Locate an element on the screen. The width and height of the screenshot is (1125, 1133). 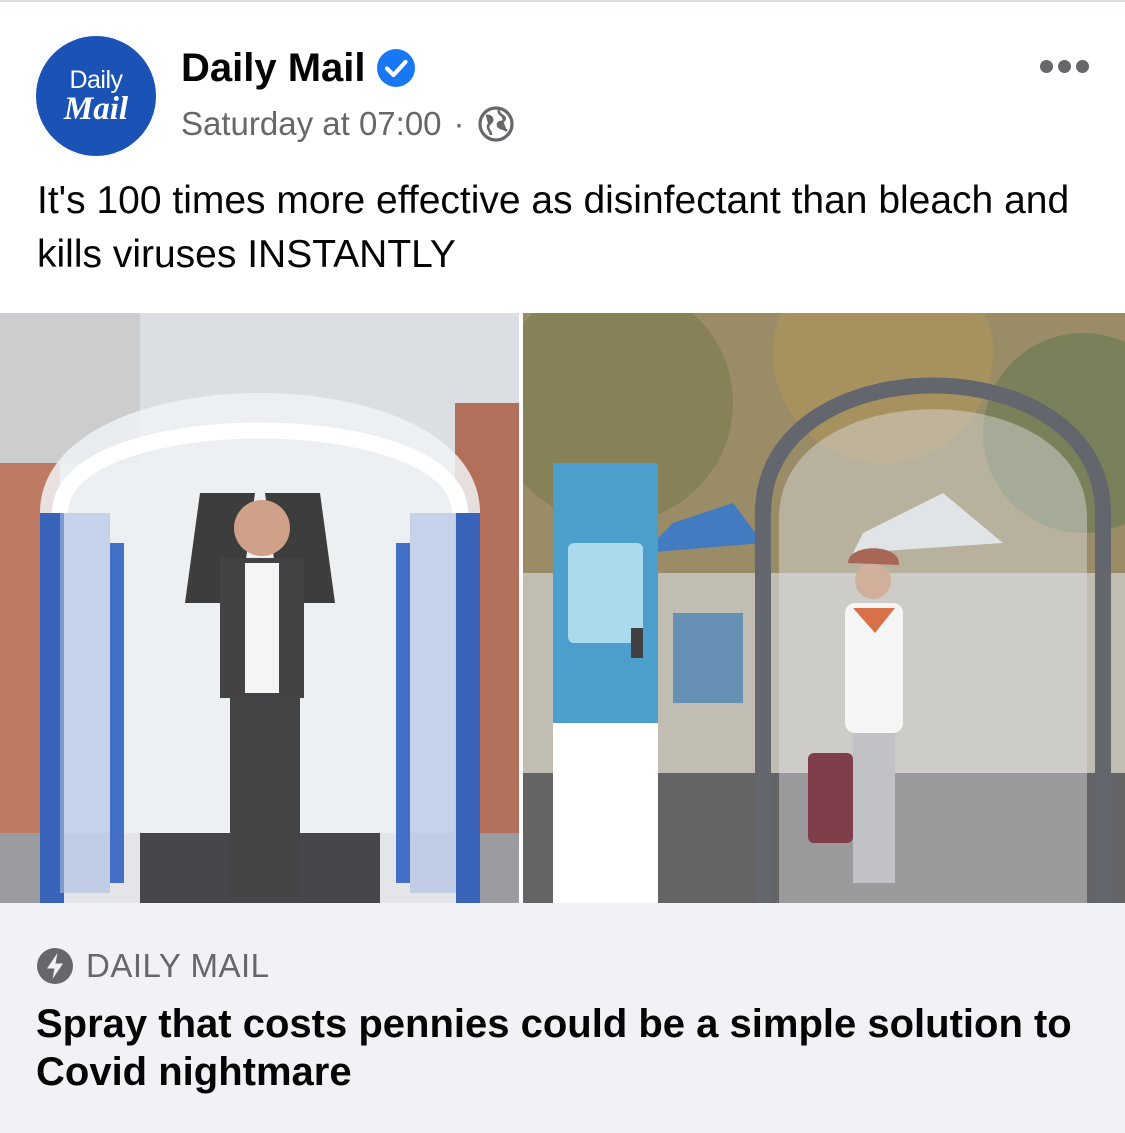
globe-icon is located at coordinates (496, 124).